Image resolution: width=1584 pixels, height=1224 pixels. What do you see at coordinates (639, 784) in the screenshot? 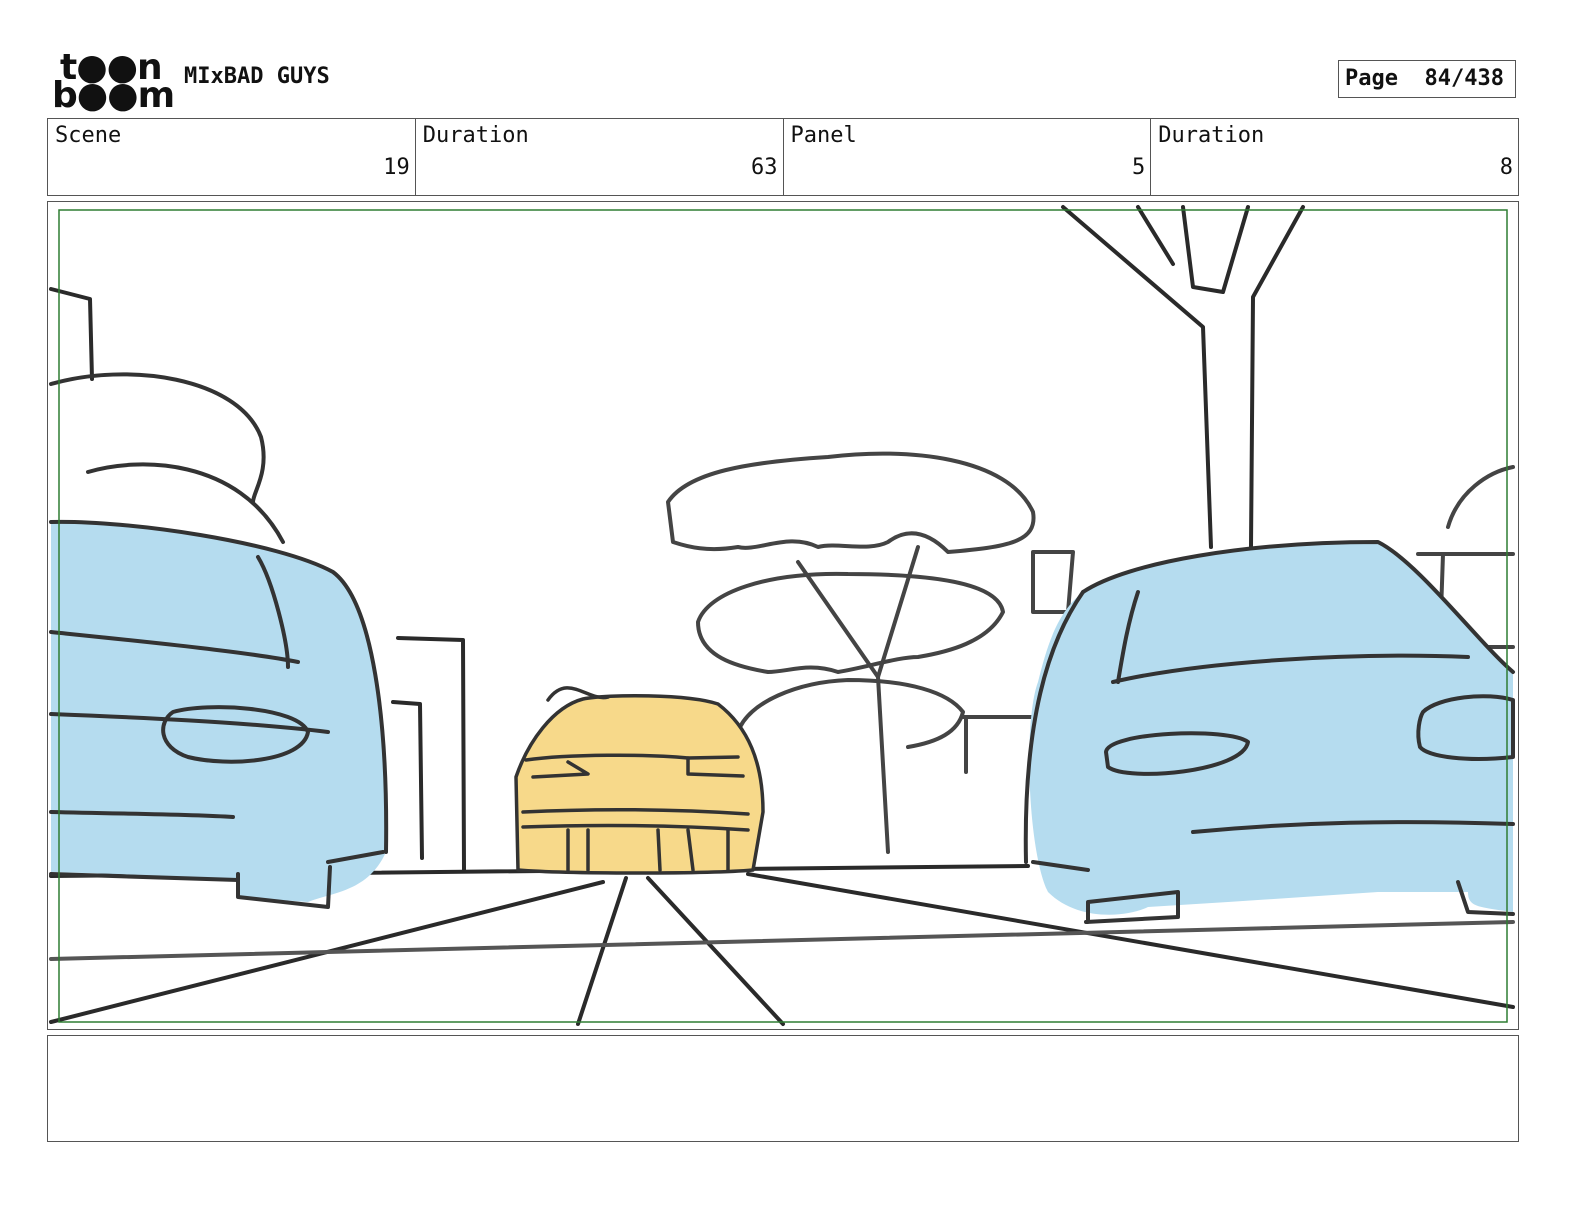
I see `yellow-car-fill` at bounding box center [639, 784].